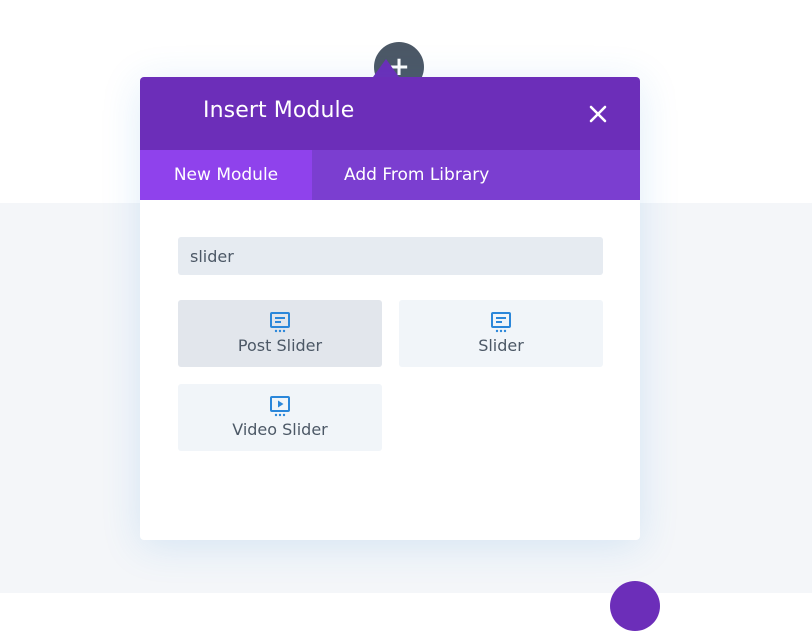  What do you see at coordinates (280, 429) in the screenshot?
I see `module-label: Video Slider` at bounding box center [280, 429].